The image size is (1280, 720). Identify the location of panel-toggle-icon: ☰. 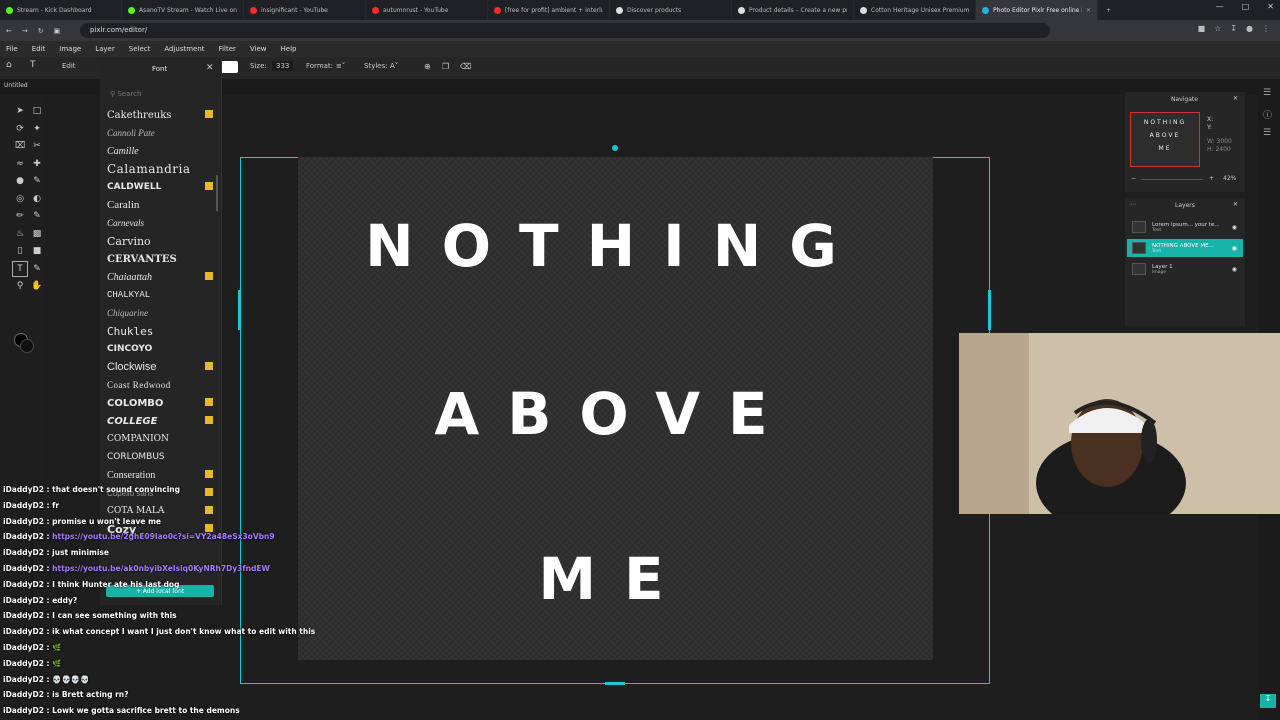
(1267, 93).